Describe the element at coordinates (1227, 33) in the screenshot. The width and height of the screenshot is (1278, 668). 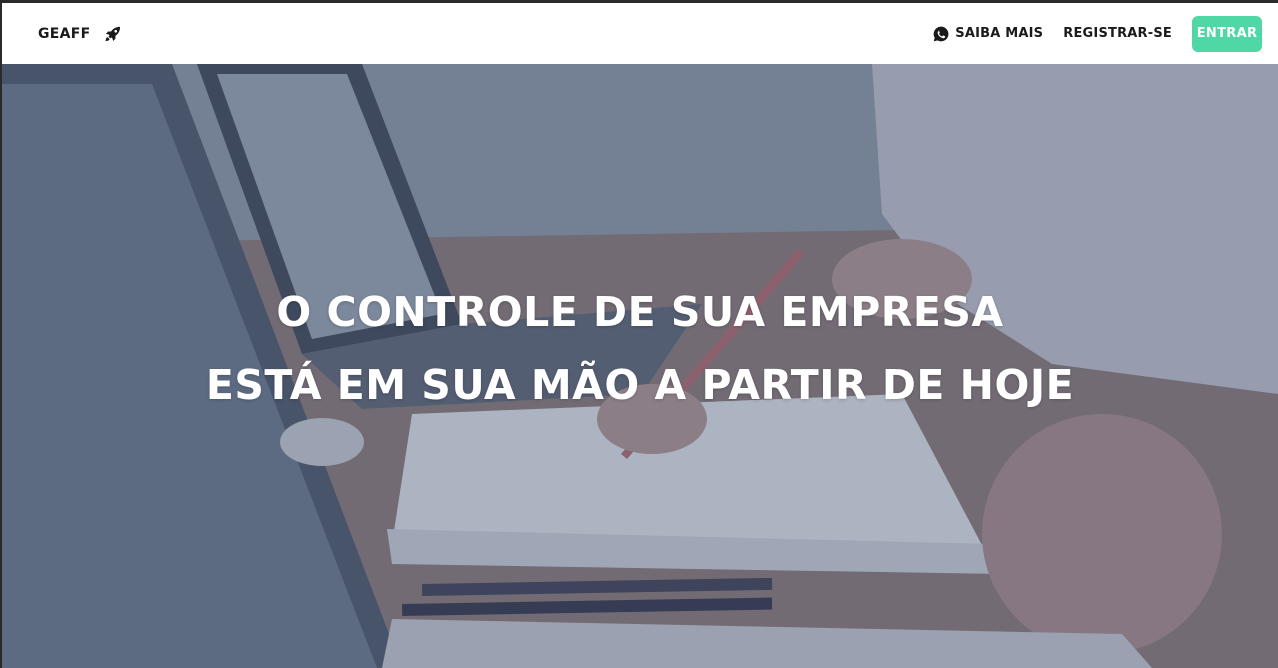
I see `login-button: ENTRAR` at that location.